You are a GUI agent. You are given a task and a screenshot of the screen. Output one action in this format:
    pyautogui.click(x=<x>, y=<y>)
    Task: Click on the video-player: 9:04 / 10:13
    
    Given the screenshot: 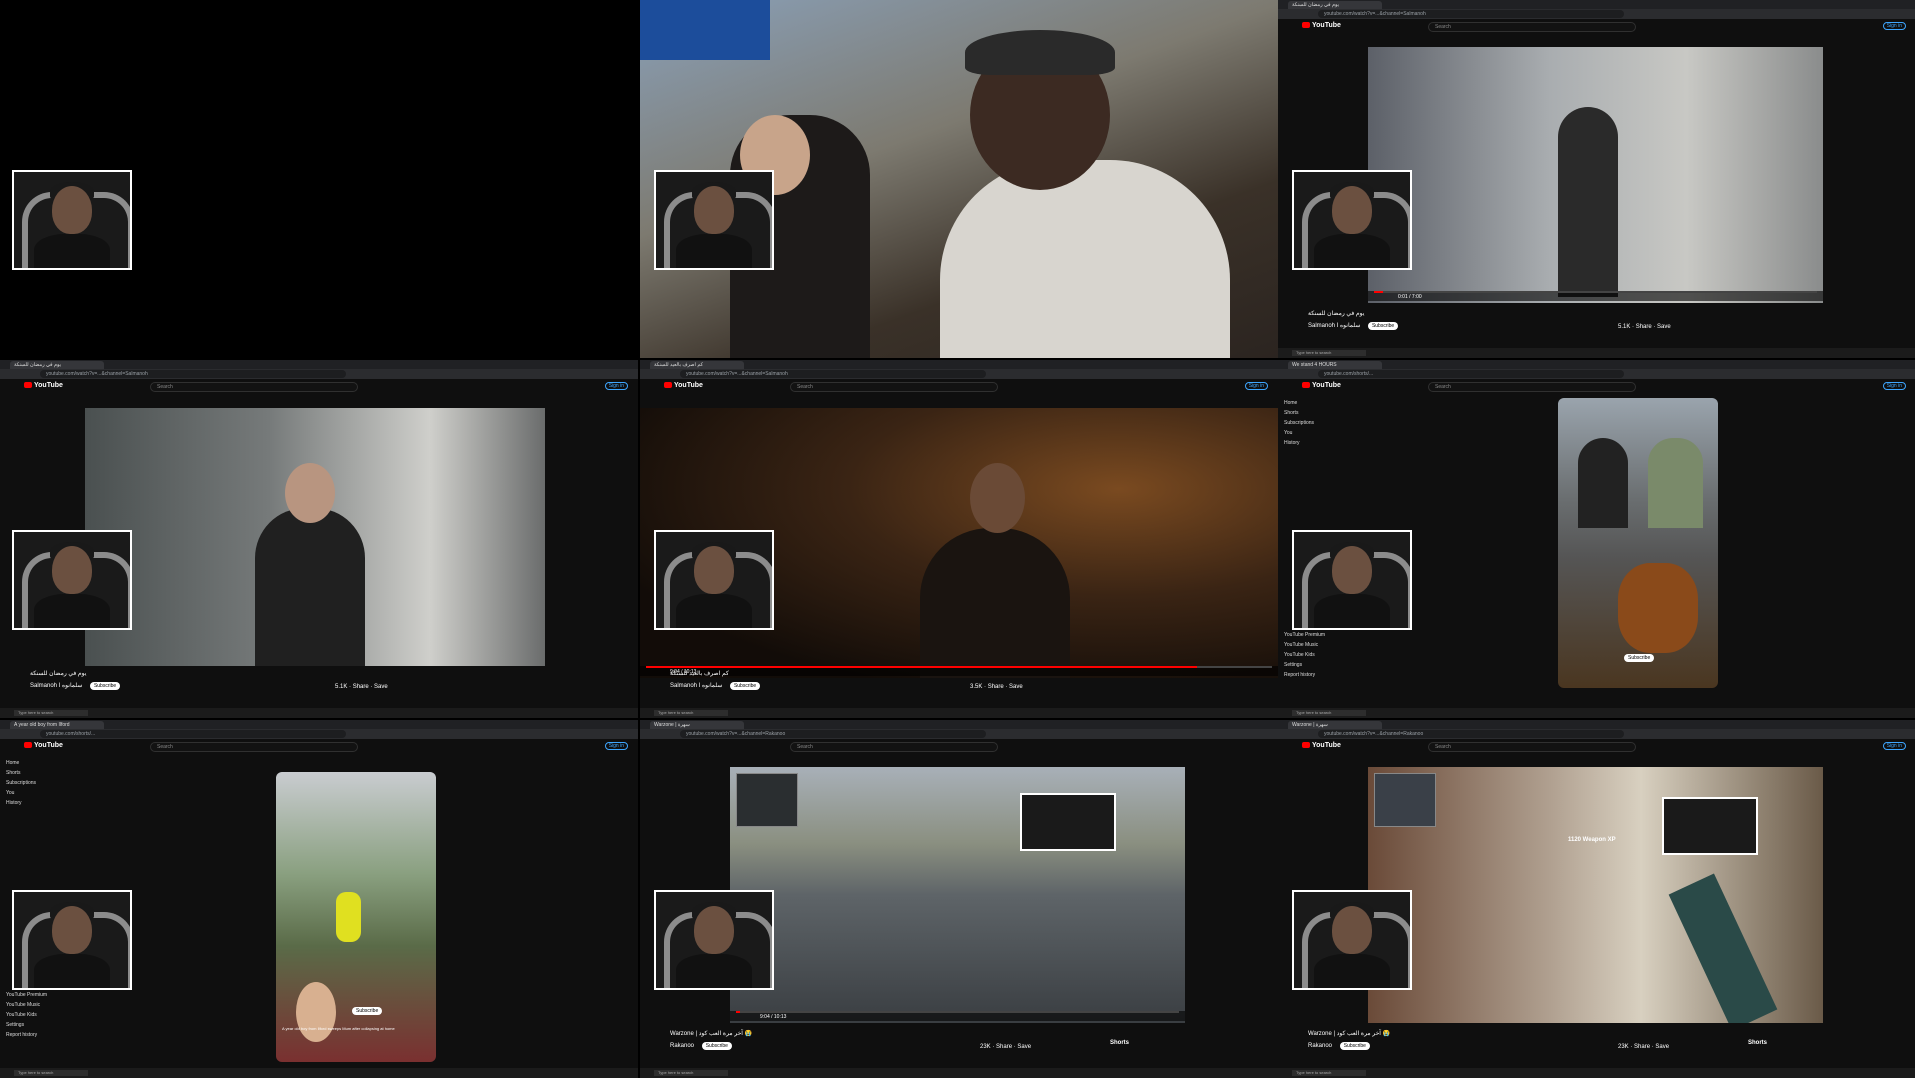 What is the action you would take?
    pyautogui.click(x=957, y=895)
    